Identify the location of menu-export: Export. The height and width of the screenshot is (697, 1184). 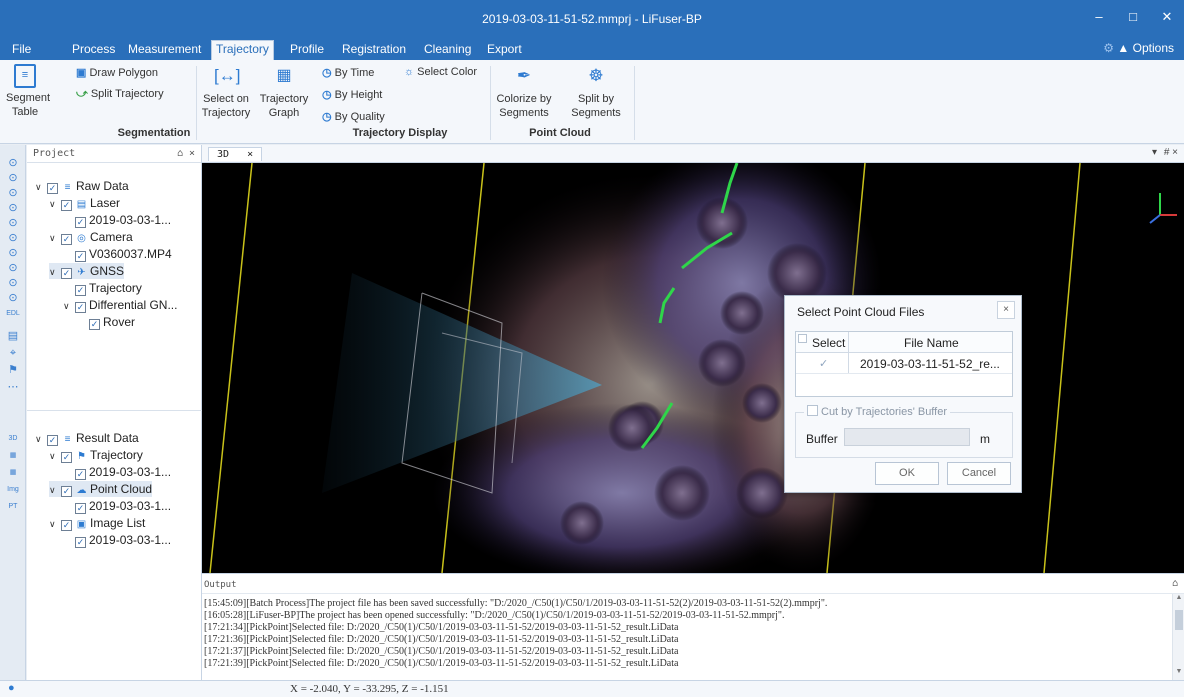
(504, 50).